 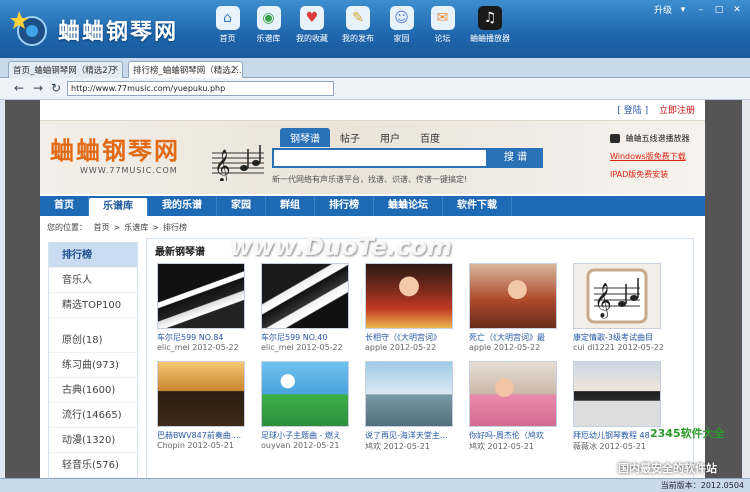 I want to click on tab-home: 首页_蛐蛐钢琴网（精选2万 ×, so click(x=65, y=69).